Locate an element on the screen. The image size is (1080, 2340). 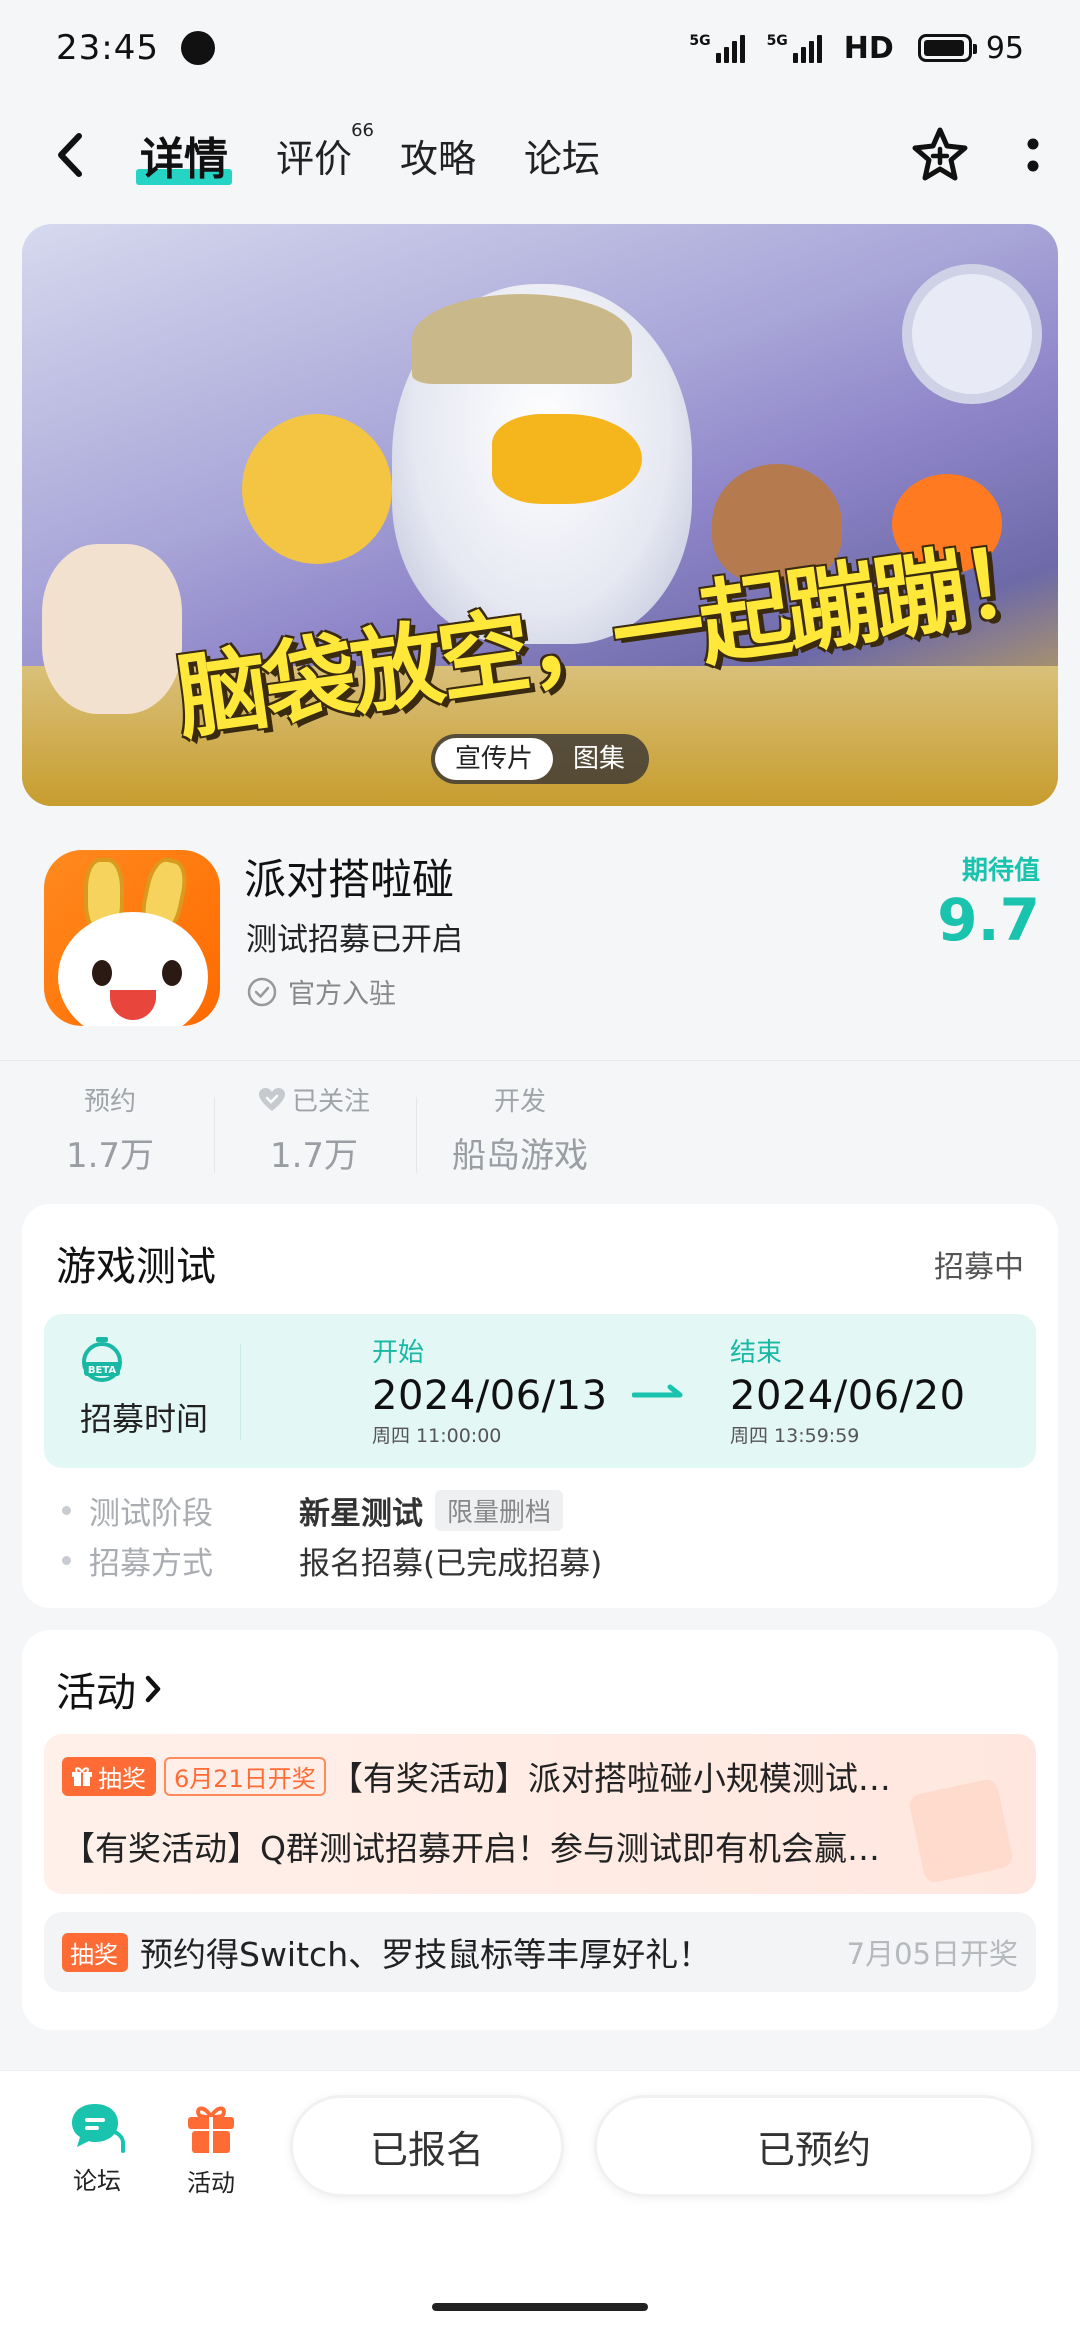
beta-timer-icon: BETA is located at coordinates (102, 1359).